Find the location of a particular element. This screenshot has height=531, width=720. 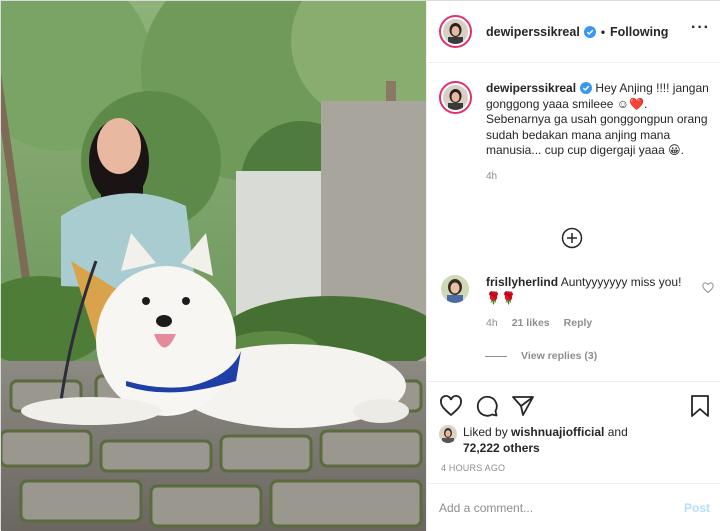

save-bookmark-button is located at coordinates (700, 406).